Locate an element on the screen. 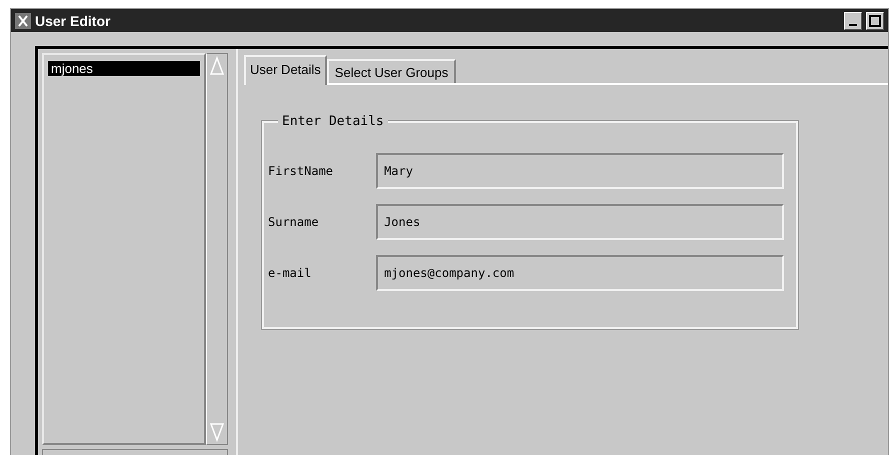 The image size is (894, 455). text-field: Jones is located at coordinates (580, 222).